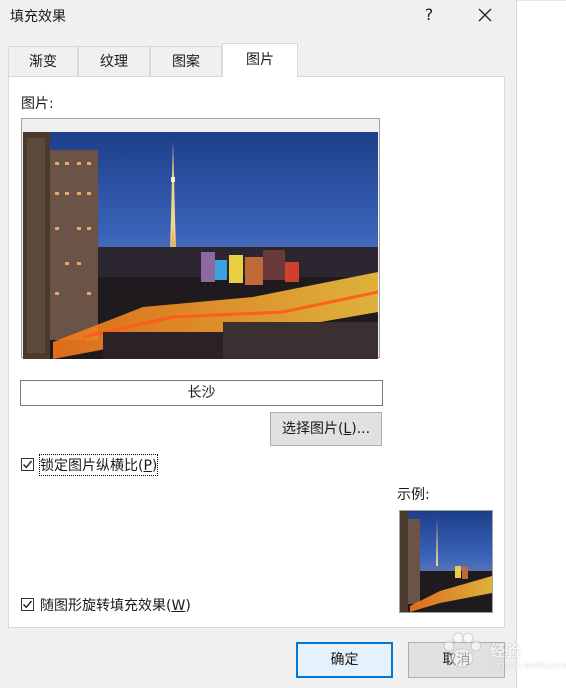  Describe the element at coordinates (312, 429) in the screenshot. I see `select-picture-label-prefix: 选择图片(` at that location.